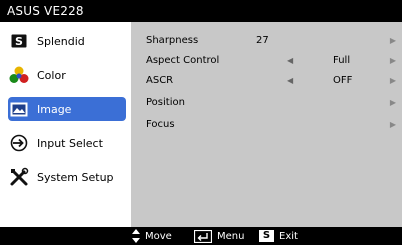  Describe the element at coordinates (61, 41) in the screenshot. I see `sidebar-item-label: Splendid` at that location.